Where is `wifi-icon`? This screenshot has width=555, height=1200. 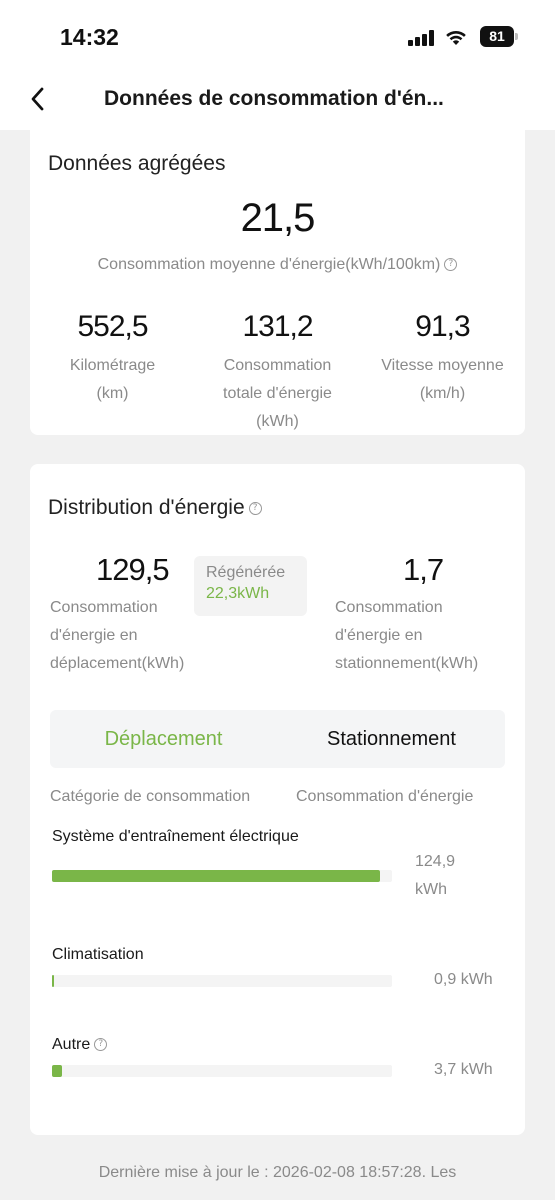
wifi-icon is located at coordinates (456, 37).